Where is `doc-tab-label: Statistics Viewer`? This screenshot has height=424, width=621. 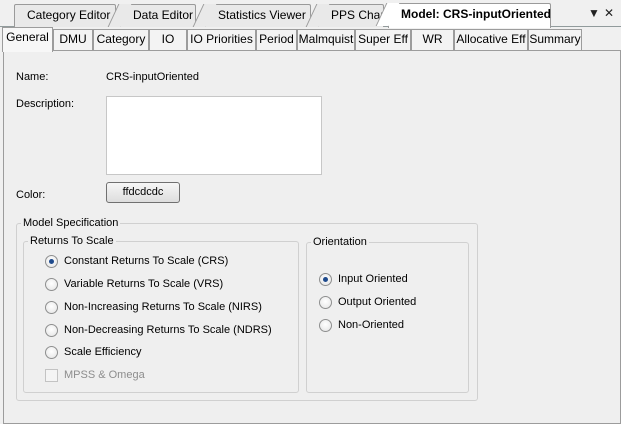 doc-tab-label: Statistics Viewer is located at coordinates (262, 15).